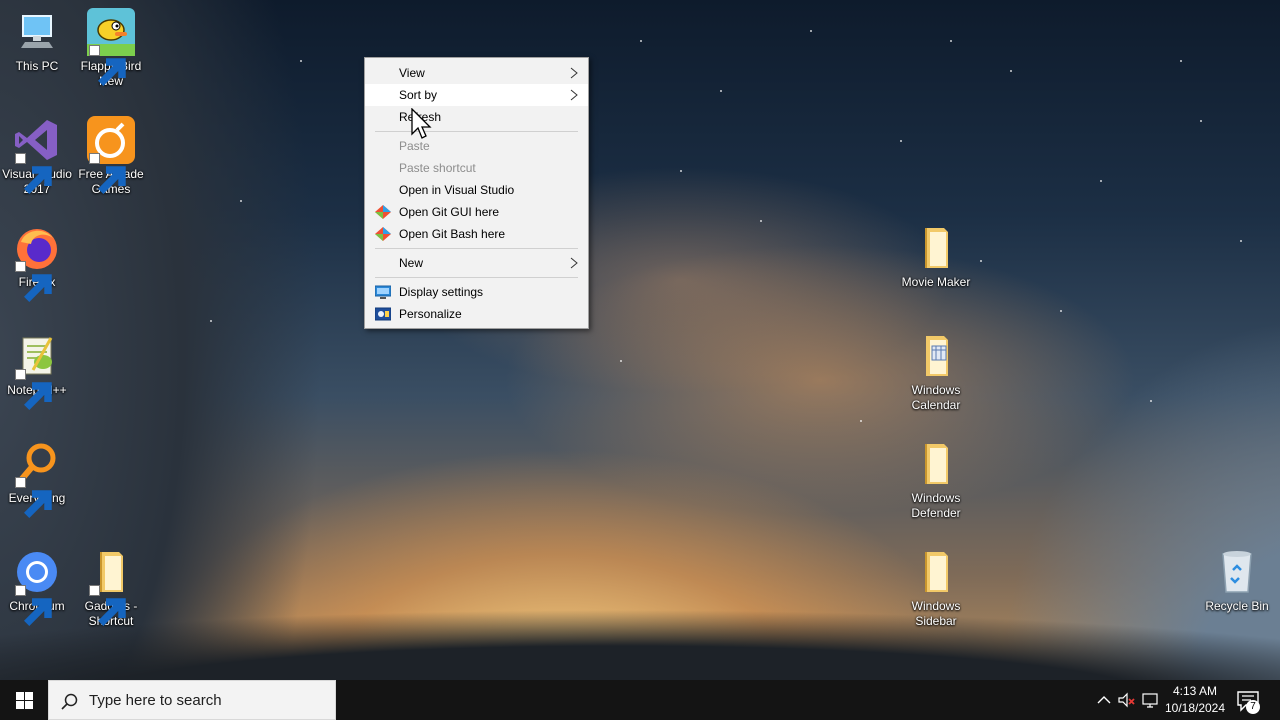  I want to click on menu-item-display-settings: Display settings, so click(476, 292).